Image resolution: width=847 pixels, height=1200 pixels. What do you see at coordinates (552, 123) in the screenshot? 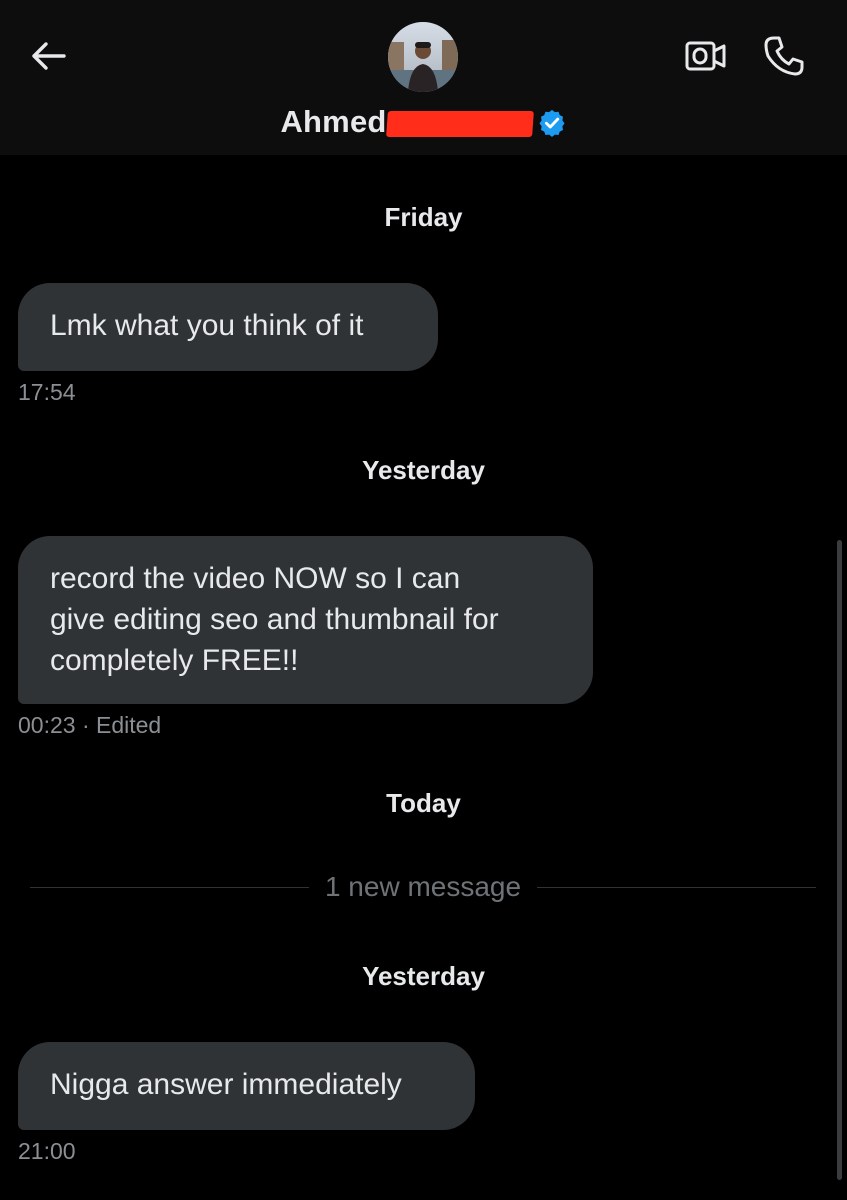
I see `verified-badge-icon` at bounding box center [552, 123].